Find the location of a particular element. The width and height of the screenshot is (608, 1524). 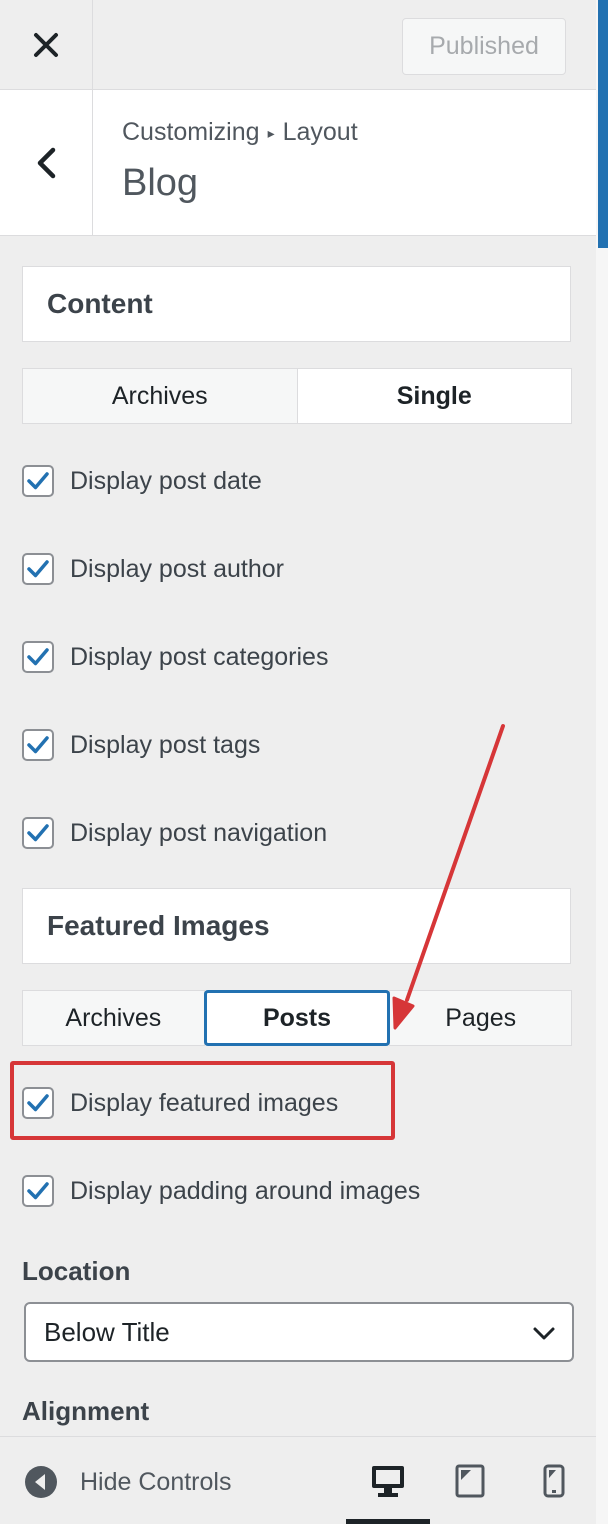

desktop-icon is located at coordinates (388, 1481).